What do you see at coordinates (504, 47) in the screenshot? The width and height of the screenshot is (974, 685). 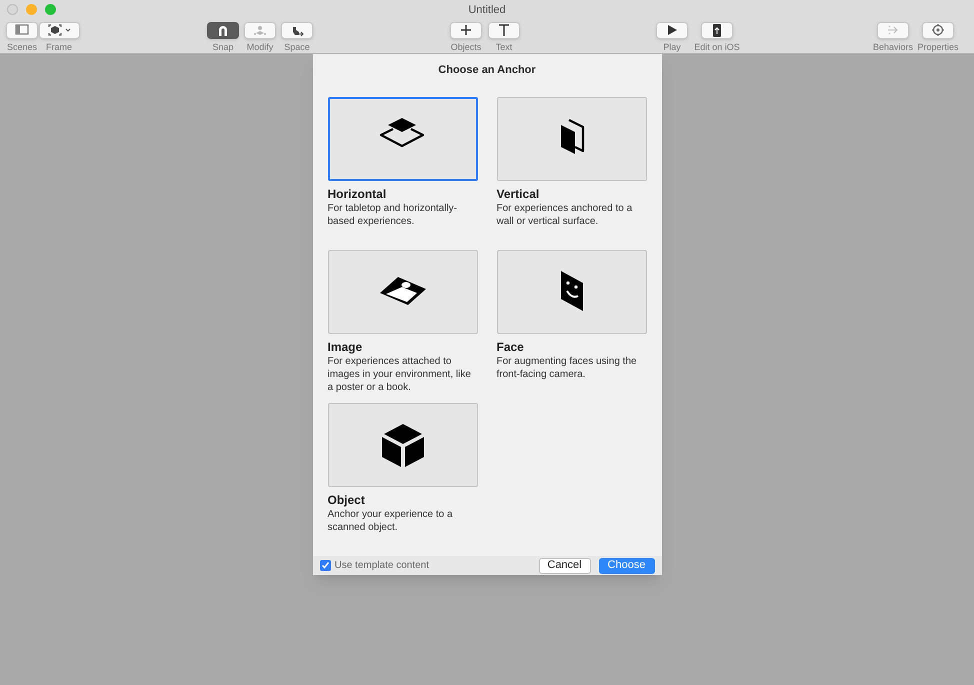 I see `toolbar-label: Text` at bounding box center [504, 47].